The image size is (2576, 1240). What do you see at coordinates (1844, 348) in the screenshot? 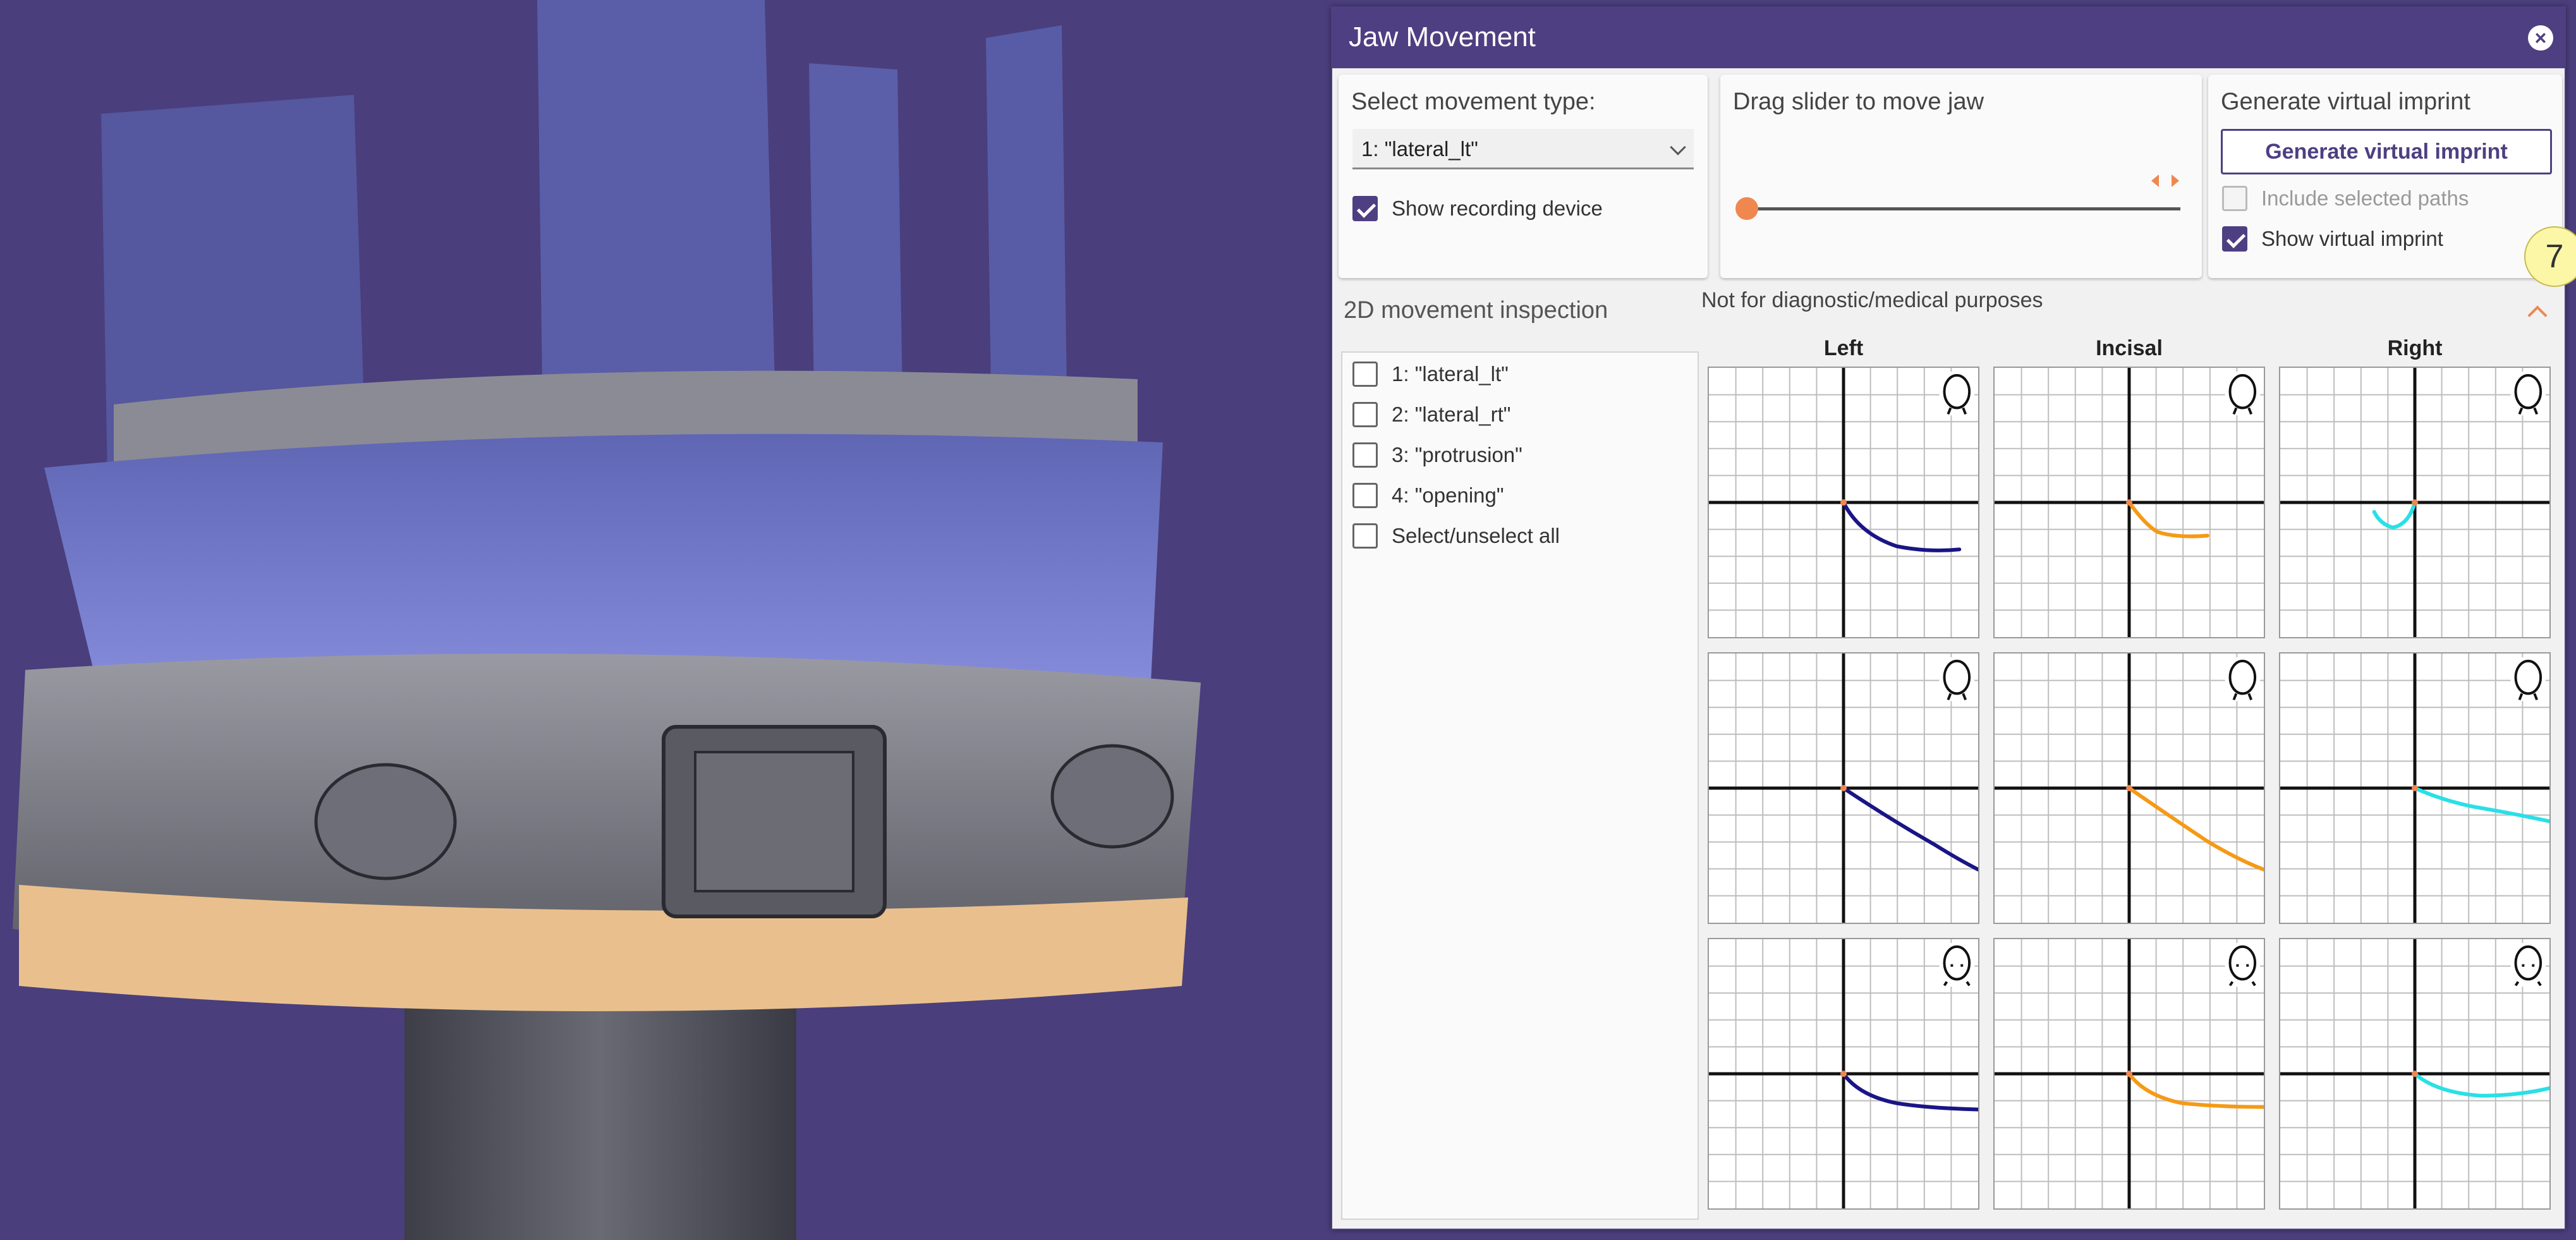
I see `column-header-left: Left` at bounding box center [1844, 348].